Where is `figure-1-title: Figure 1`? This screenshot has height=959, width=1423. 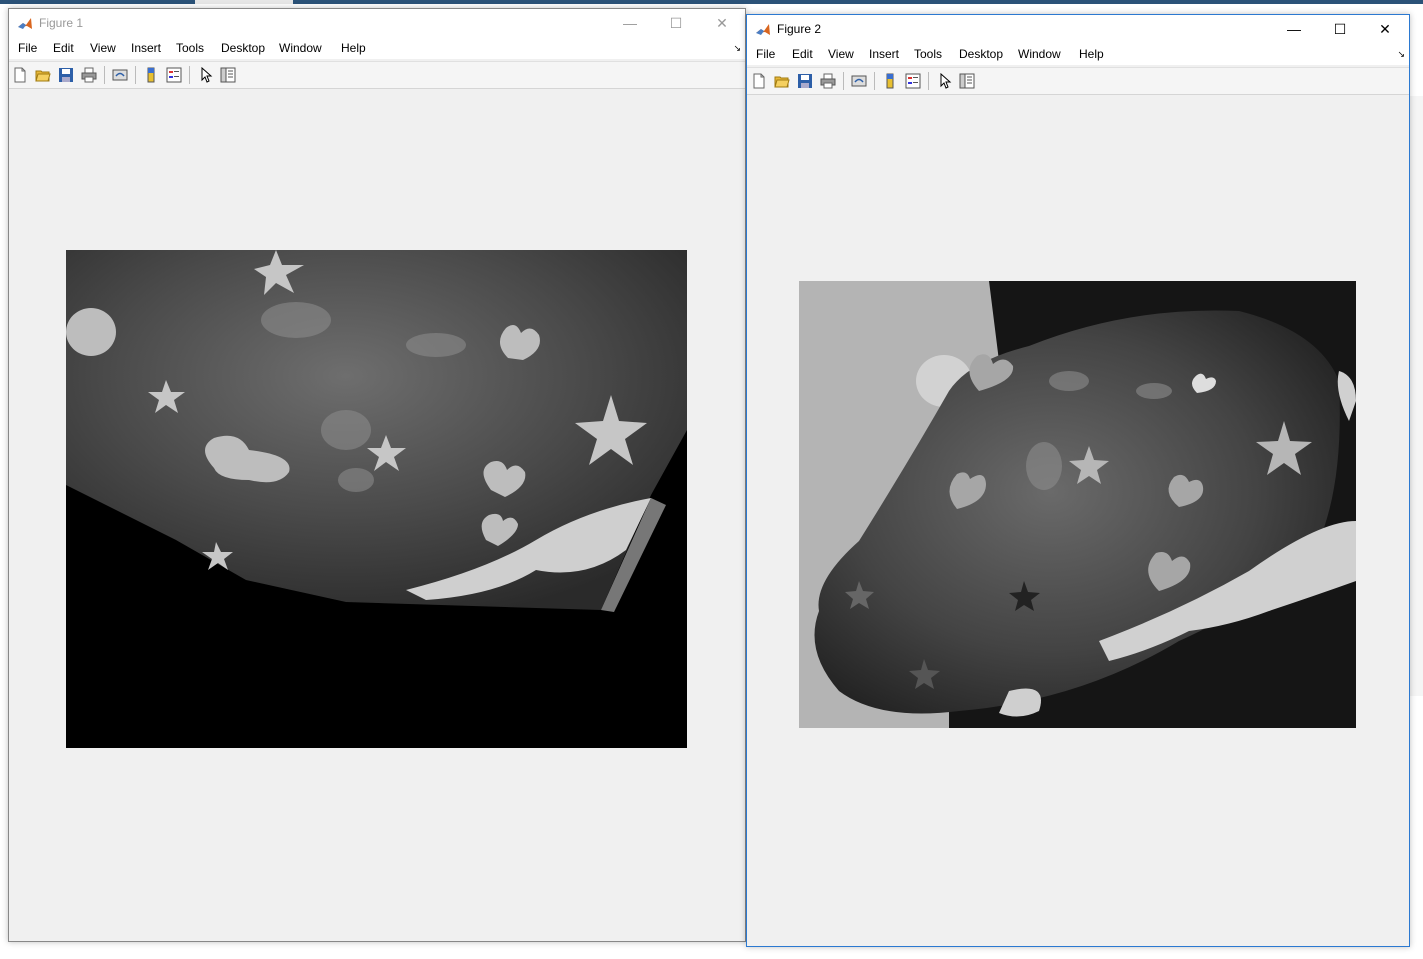
figure-1-title: Figure 1 is located at coordinates (61, 23).